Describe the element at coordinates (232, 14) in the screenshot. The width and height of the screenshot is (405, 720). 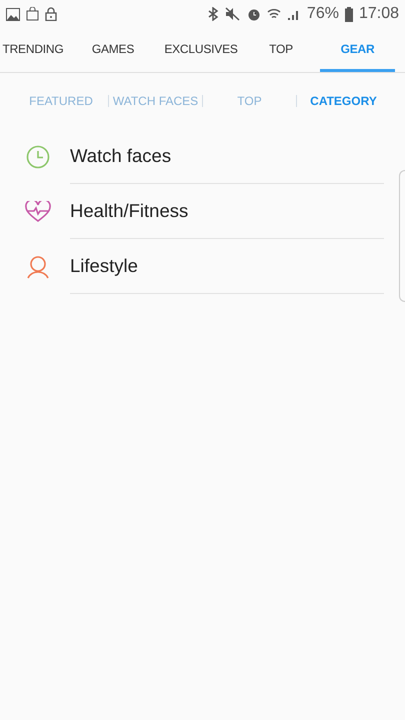
I see `mute-icon` at that location.